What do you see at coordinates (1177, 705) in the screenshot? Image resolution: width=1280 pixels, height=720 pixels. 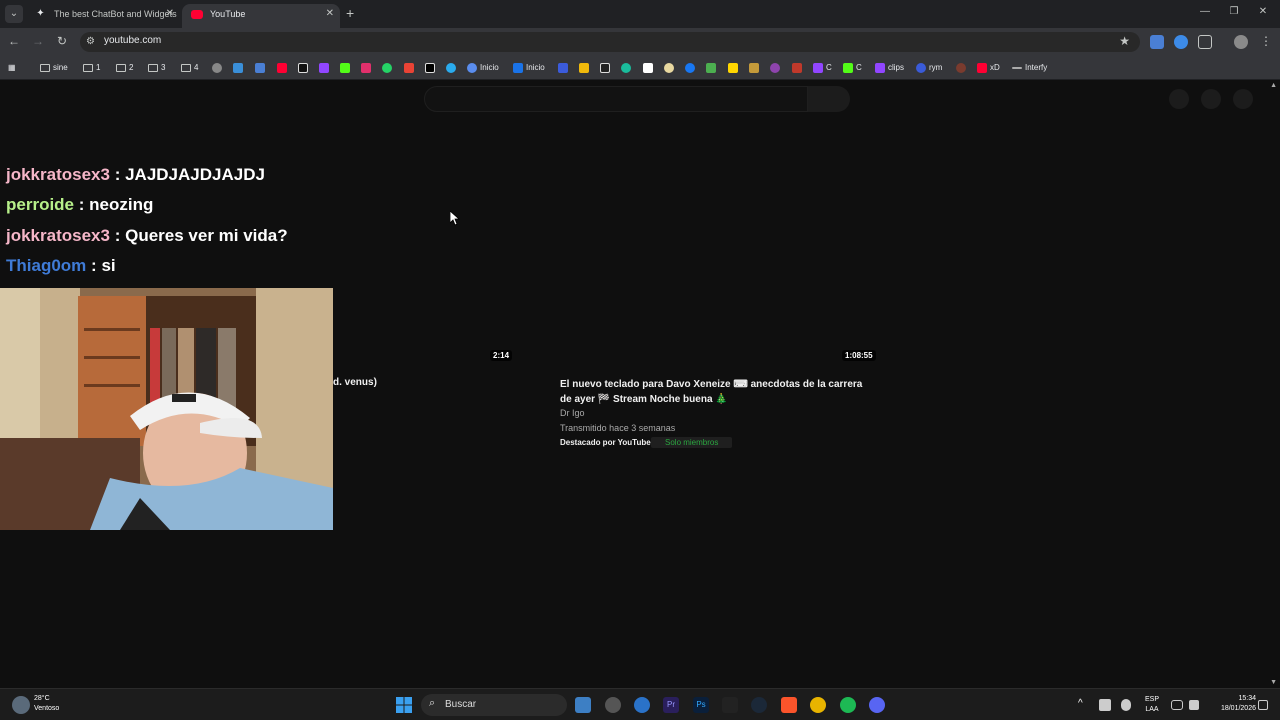 I see `network-icon` at bounding box center [1177, 705].